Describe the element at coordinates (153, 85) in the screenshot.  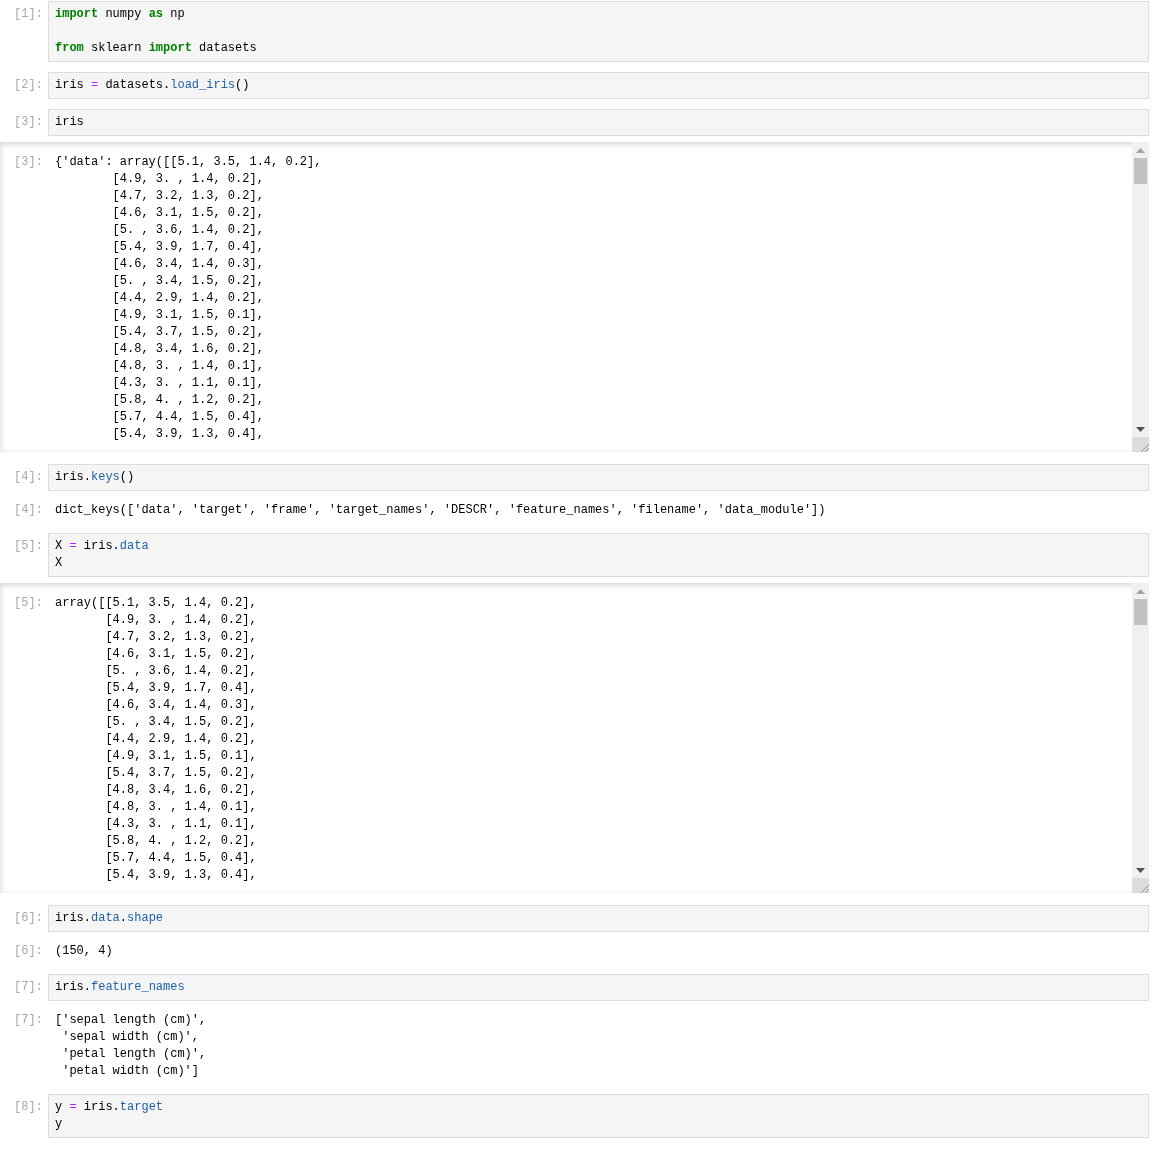
I see `code-line: iris = datasets.load_iris()` at that location.